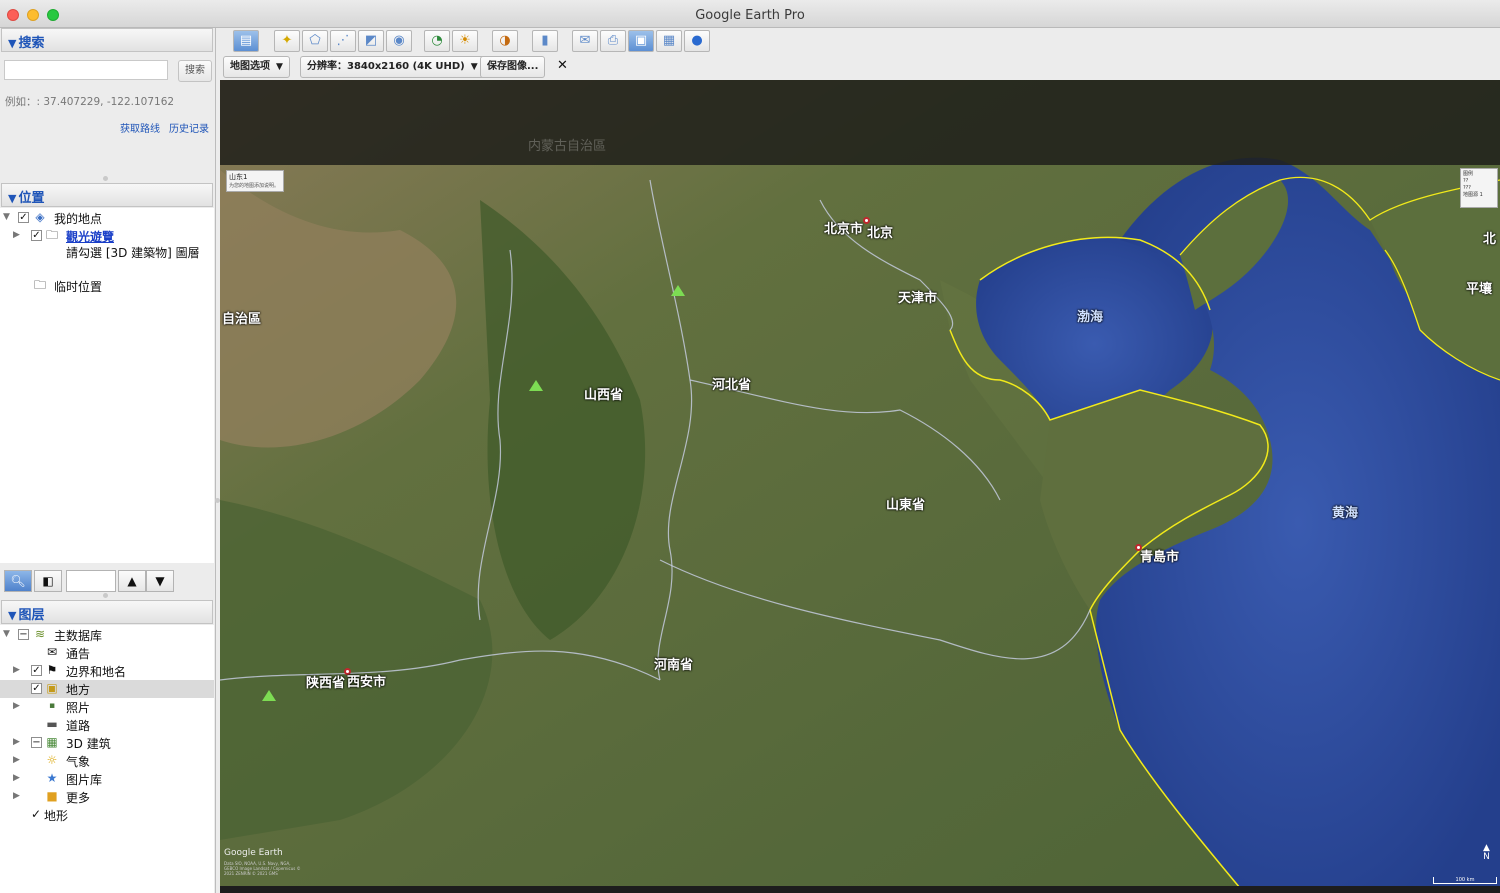 The image size is (1500, 893). What do you see at coordinates (52, 796) in the screenshot?
I see `more-box-icon: ■` at bounding box center [52, 796].